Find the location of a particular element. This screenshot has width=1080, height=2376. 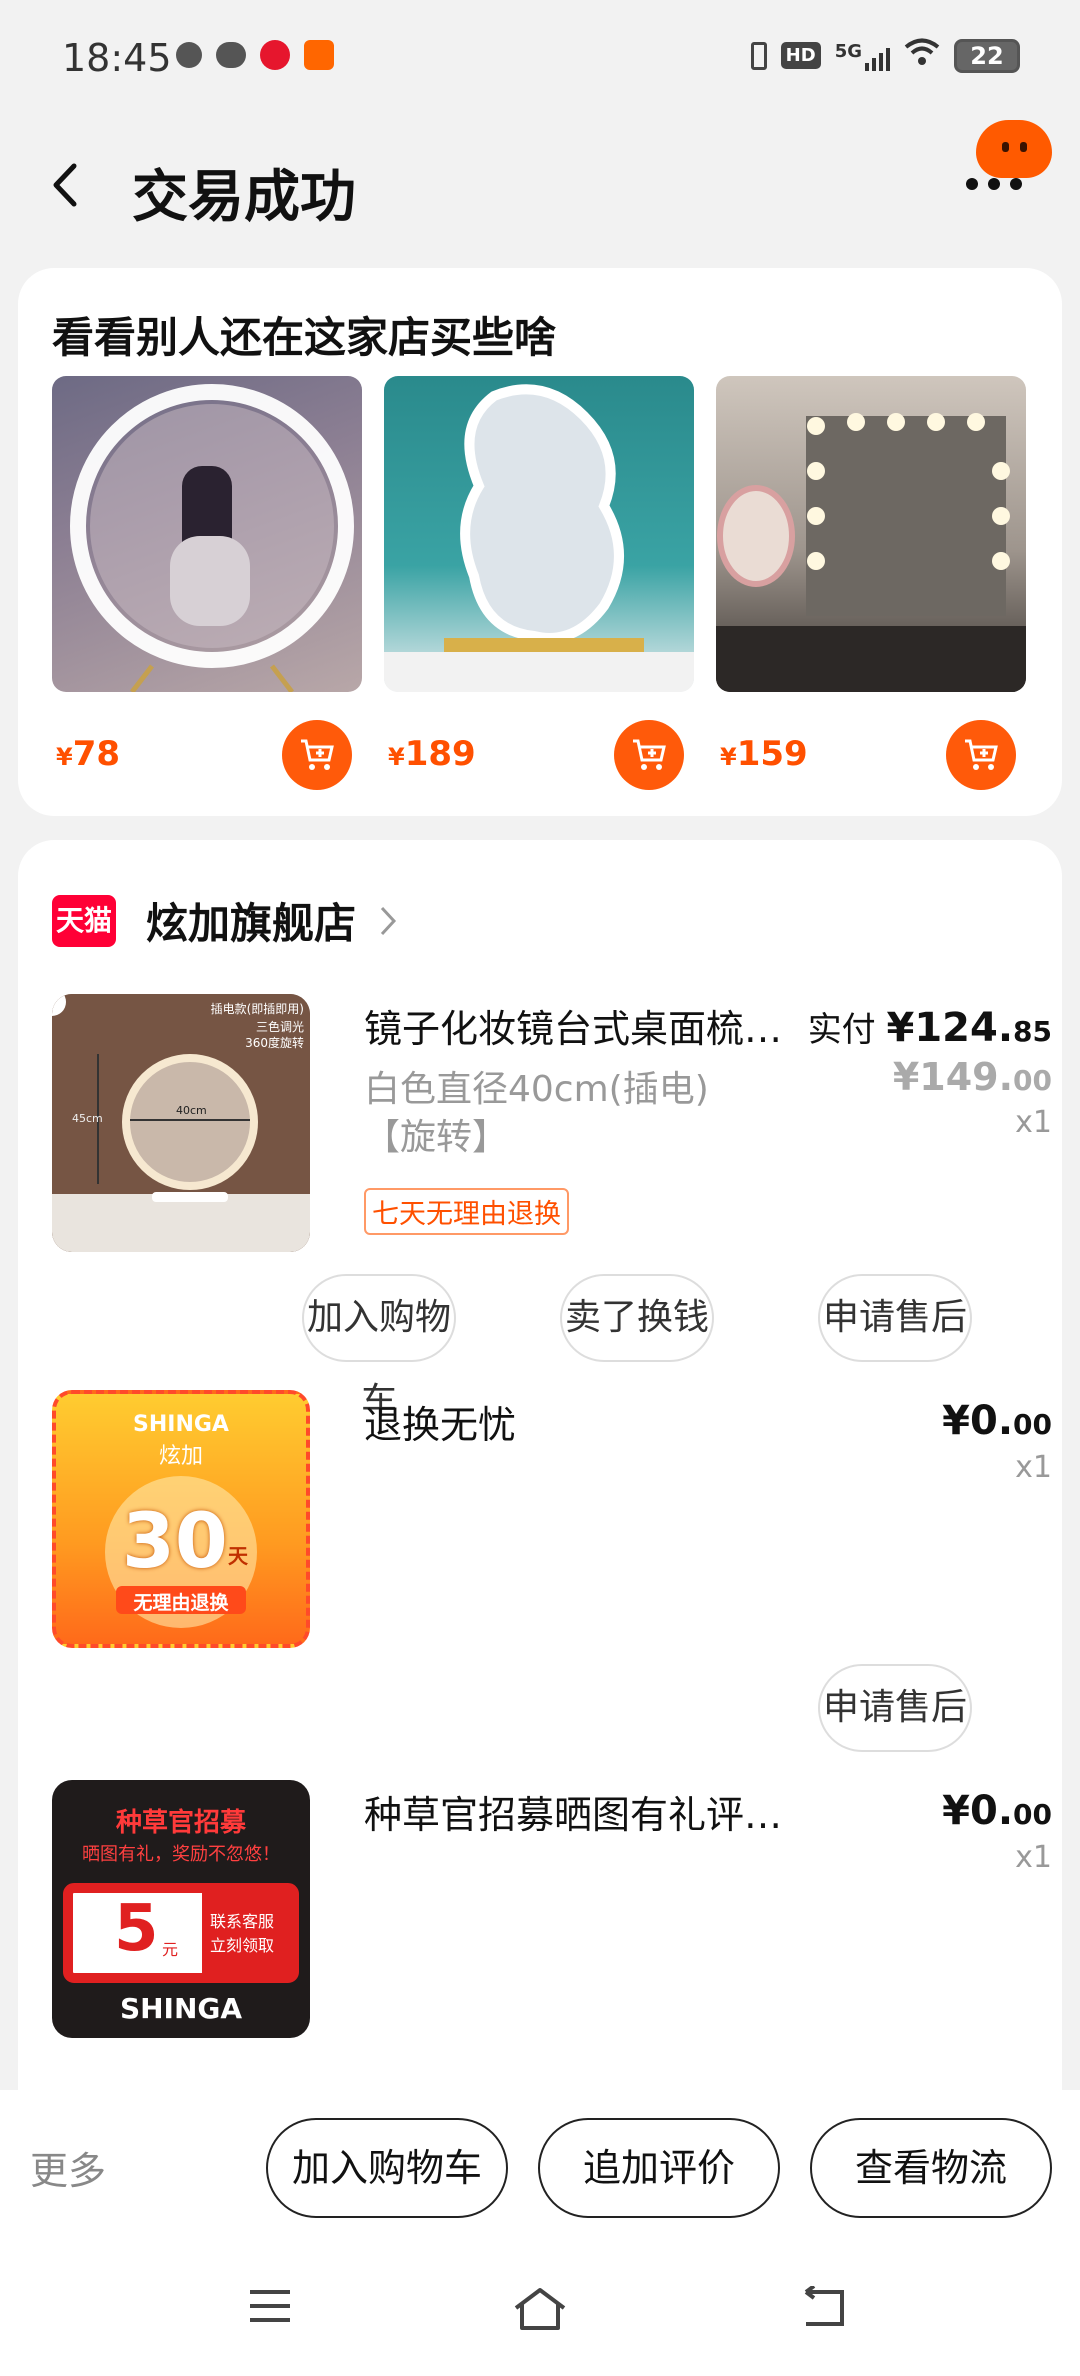

recommend-price: ¥78 is located at coordinates (88, 754).